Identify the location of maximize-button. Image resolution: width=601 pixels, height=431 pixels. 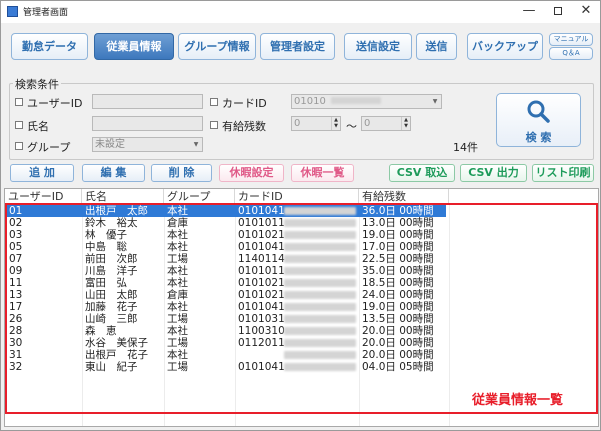
(558, 12).